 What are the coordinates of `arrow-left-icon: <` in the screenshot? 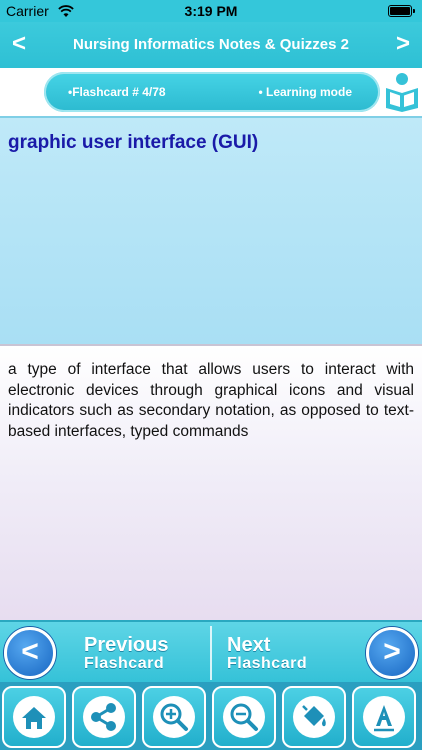 It's located at (30, 653).